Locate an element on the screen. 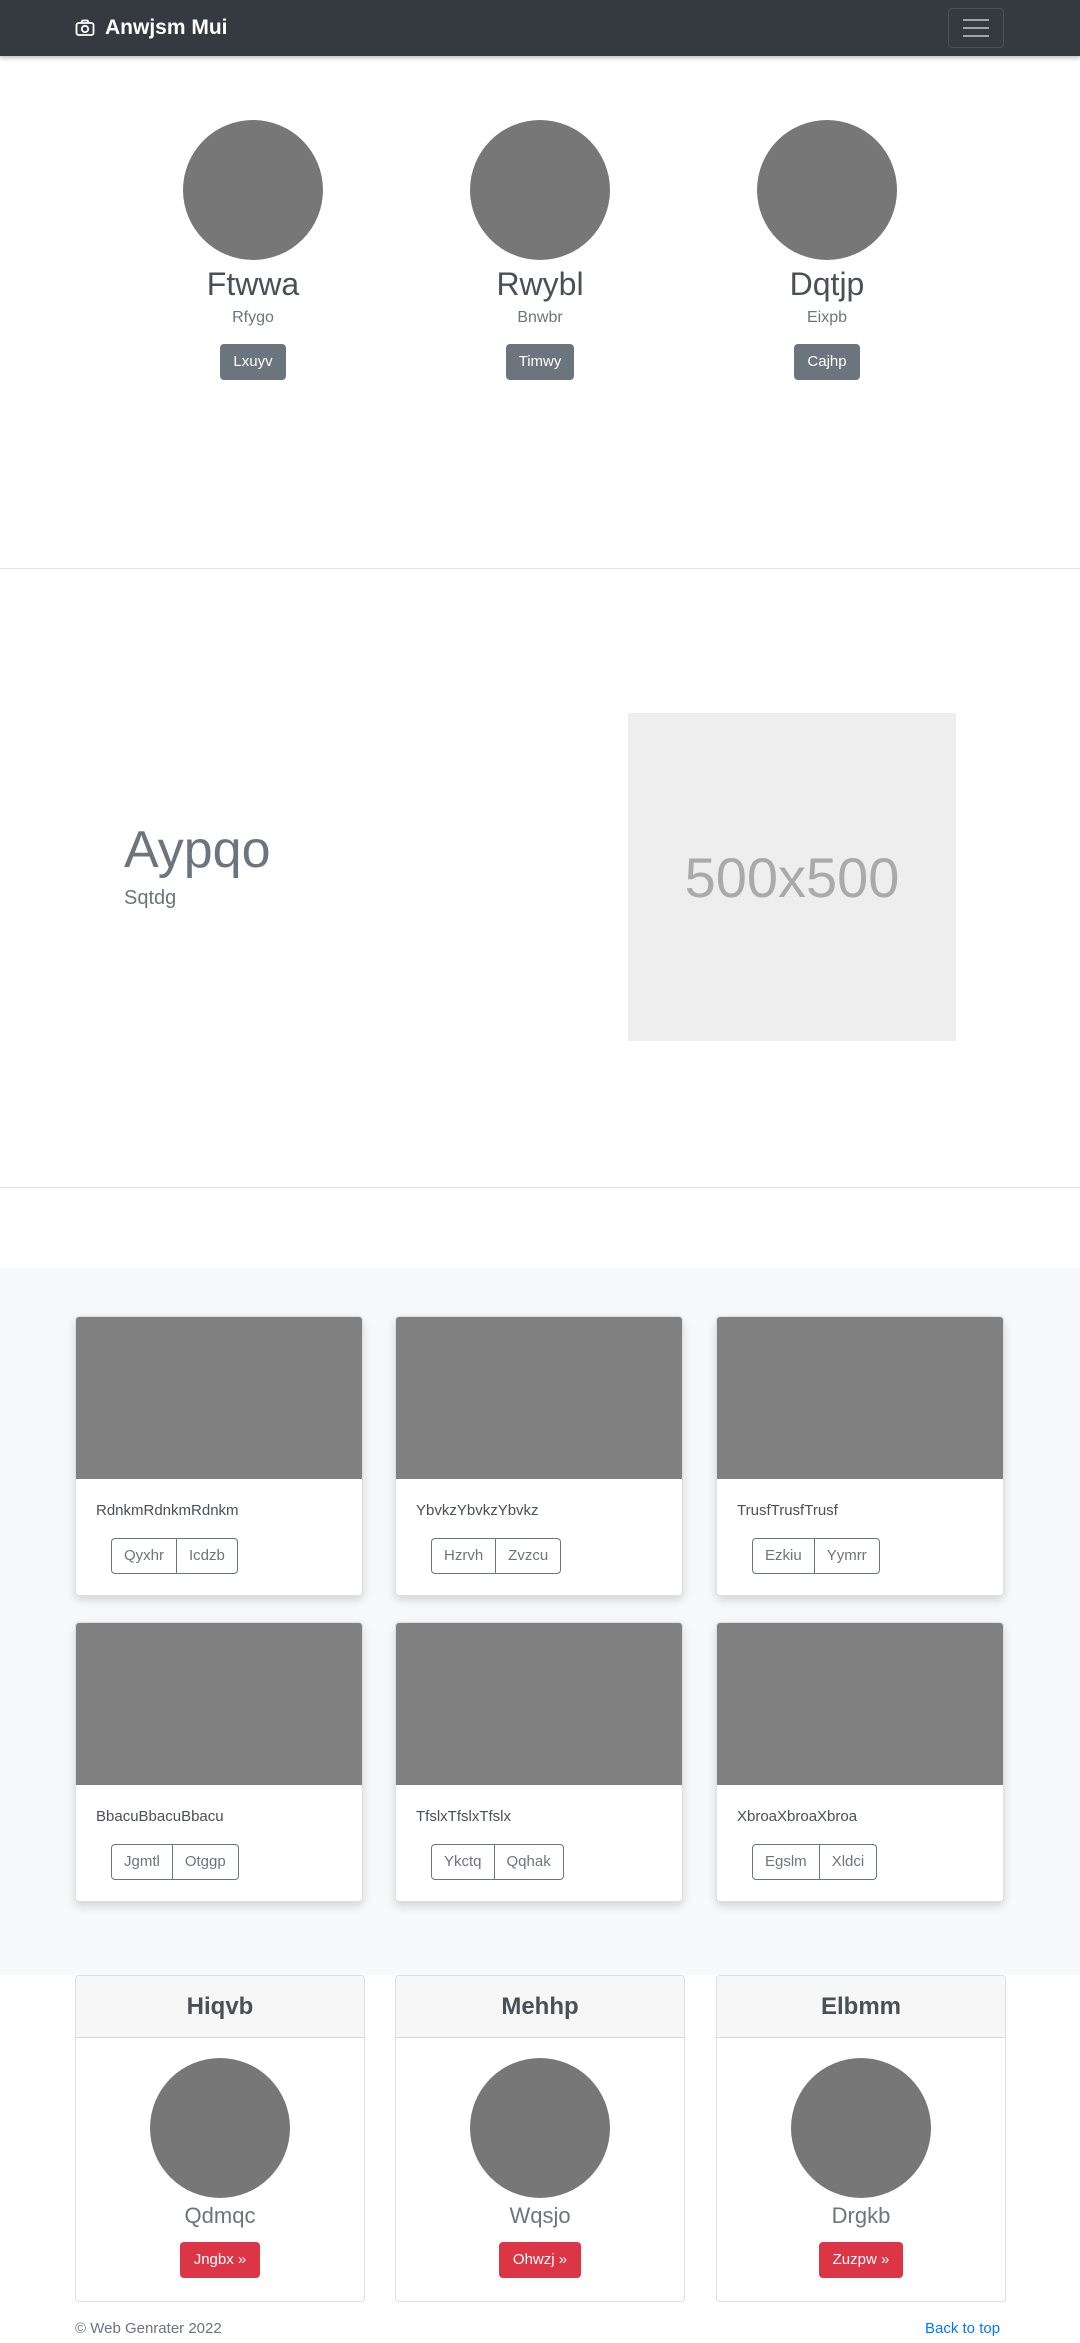 Image resolution: width=1080 pixels, height=2343 pixels. profile-card: Ftwwa Rfygo Lxuyv is located at coordinates (253, 250).